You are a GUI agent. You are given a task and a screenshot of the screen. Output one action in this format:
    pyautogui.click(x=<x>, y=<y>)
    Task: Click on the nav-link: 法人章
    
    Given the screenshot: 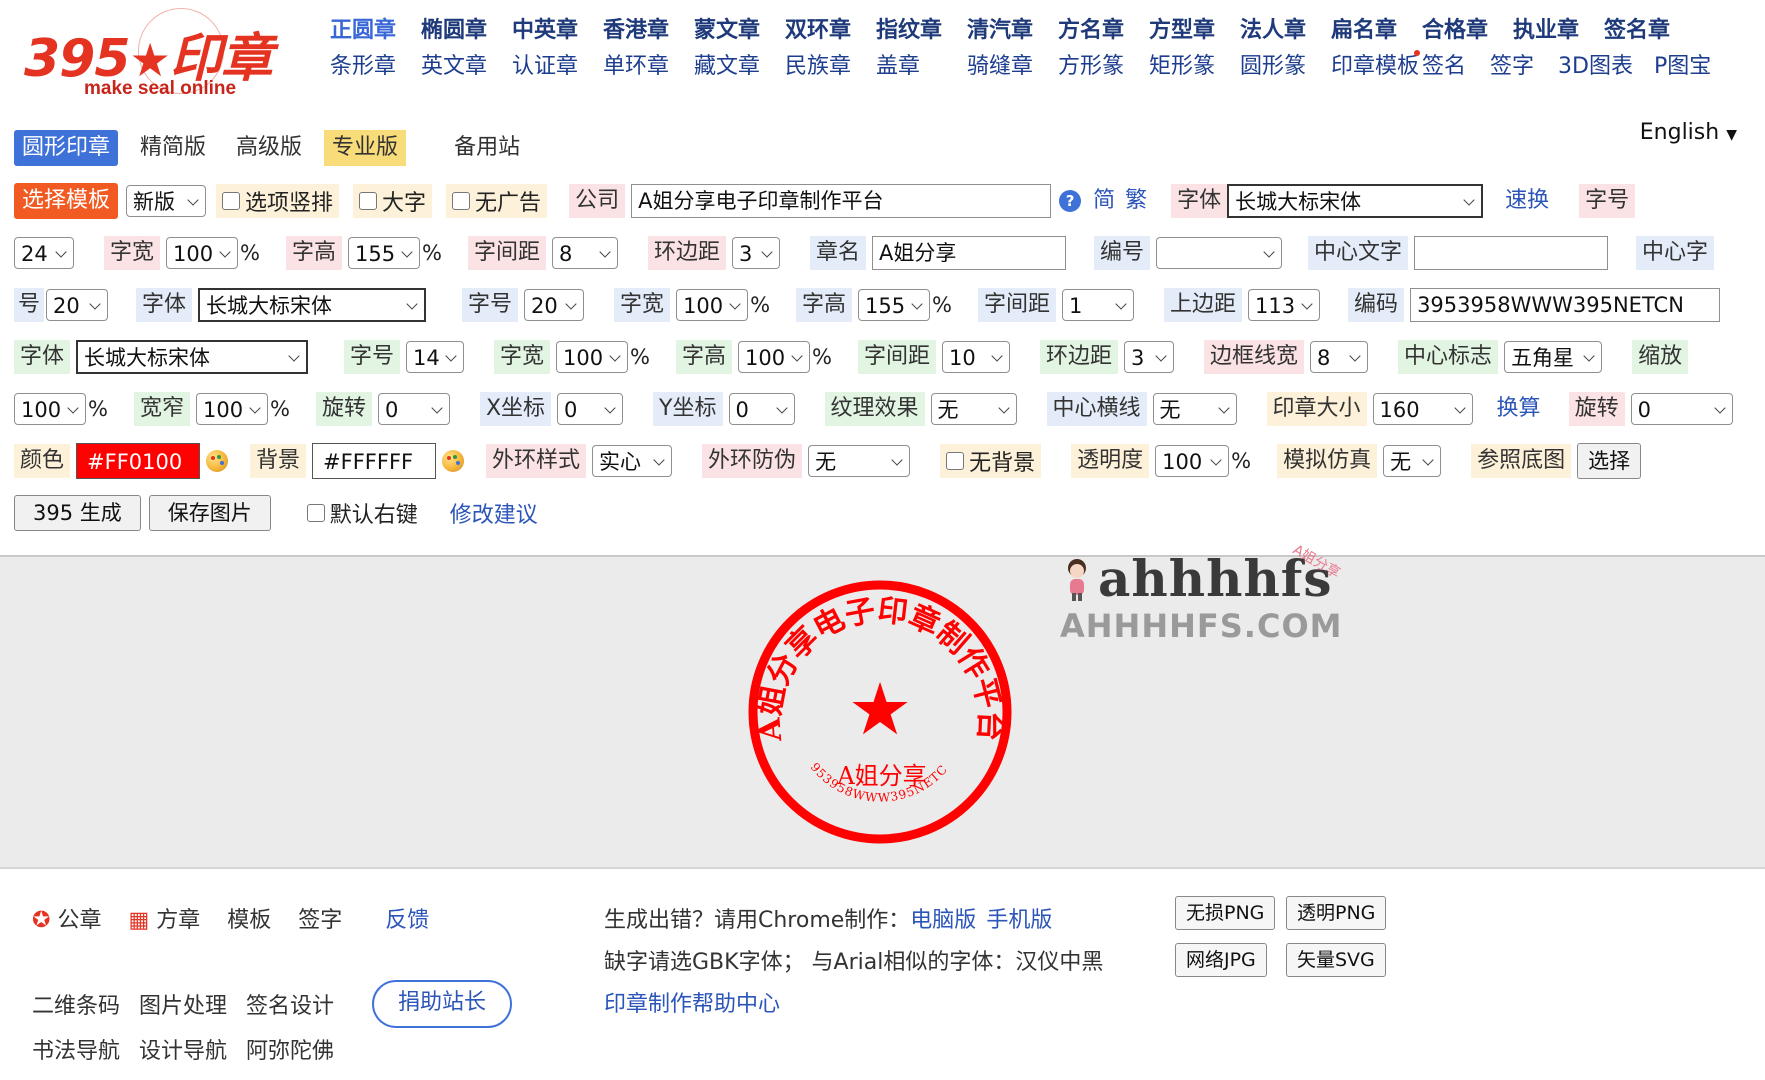 What is the action you would take?
    pyautogui.click(x=1285, y=28)
    